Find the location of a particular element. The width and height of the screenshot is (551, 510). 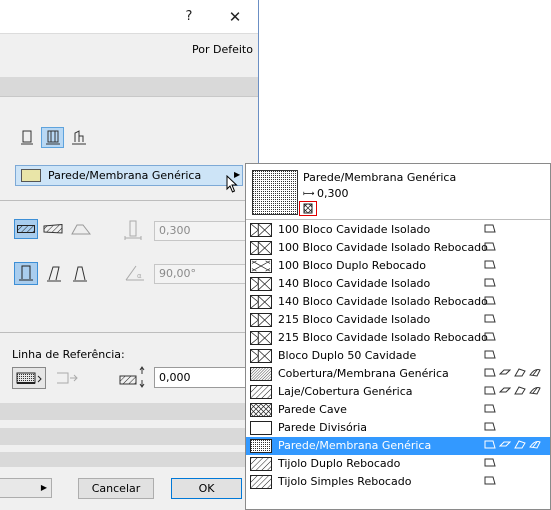

fill-preview-thickness: 0,300 is located at coordinates (333, 193).